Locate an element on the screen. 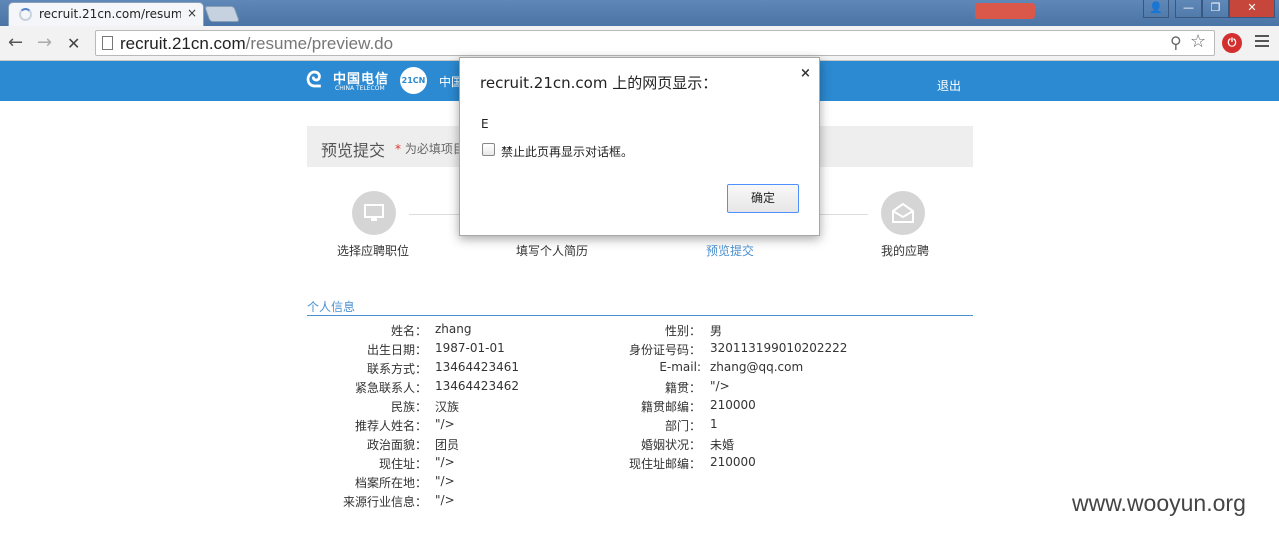 Image resolution: width=1279 pixels, height=534 pixels. info-row: 婚姻状况： is located at coordinates (640, 445).